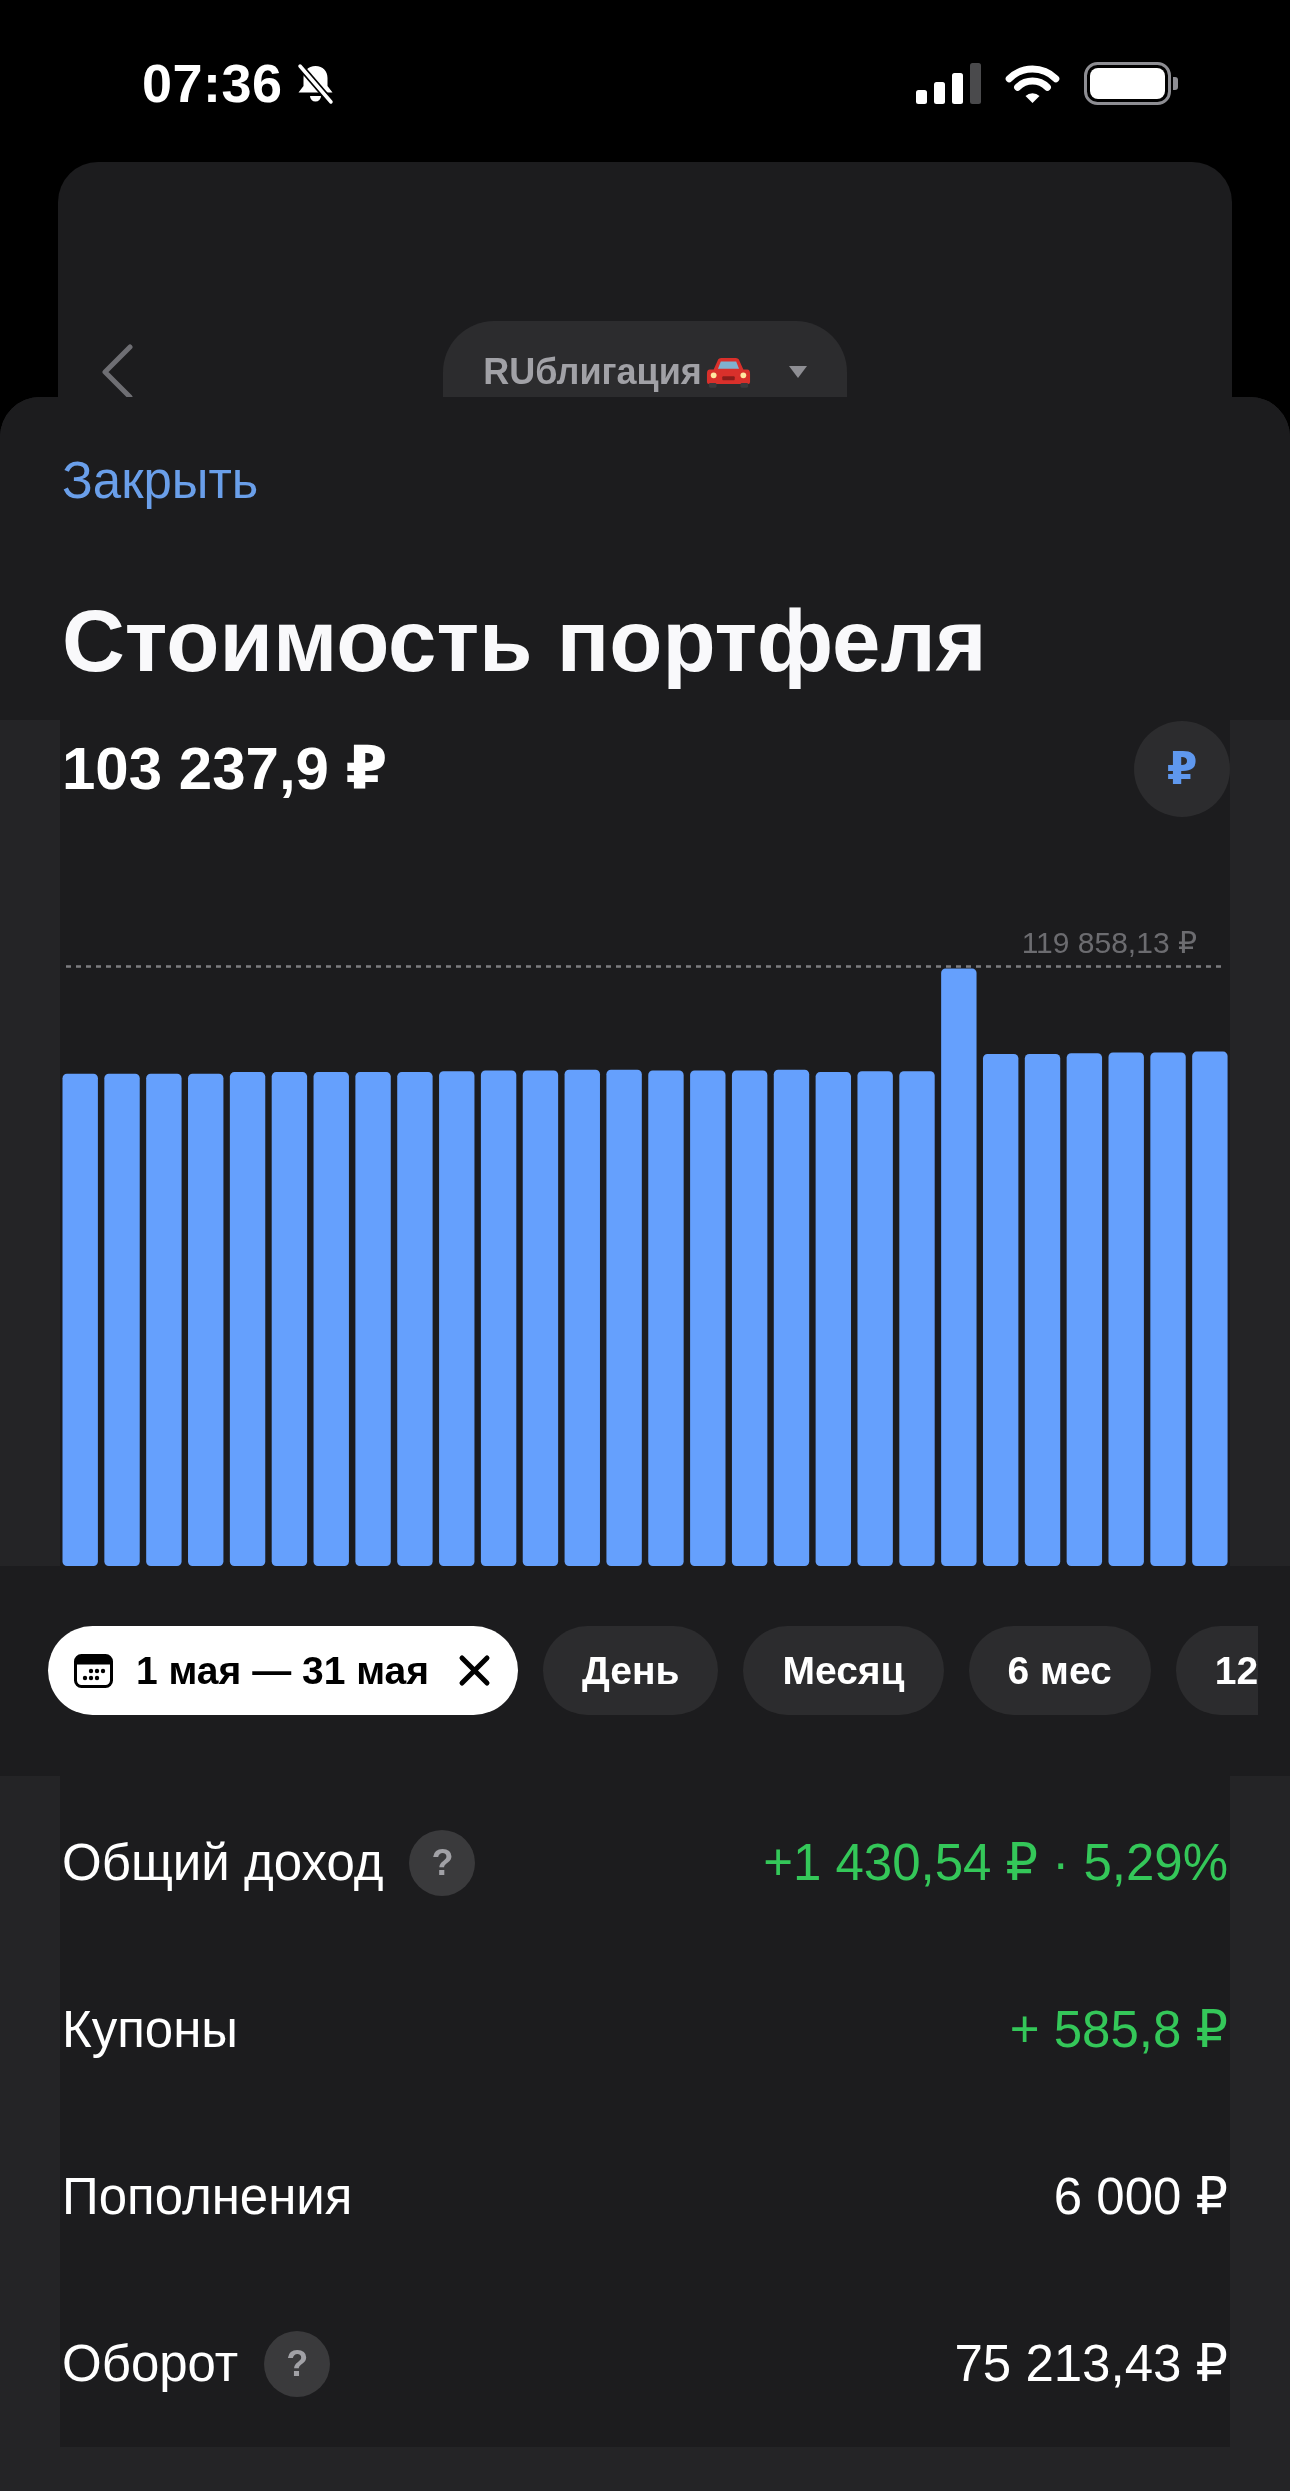 This screenshot has width=1290, height=2491. What do you see at coordinates (223, 1862) in the screenshot?
I see `stat-label: Общий доход` at bounding box center [223, 1862].